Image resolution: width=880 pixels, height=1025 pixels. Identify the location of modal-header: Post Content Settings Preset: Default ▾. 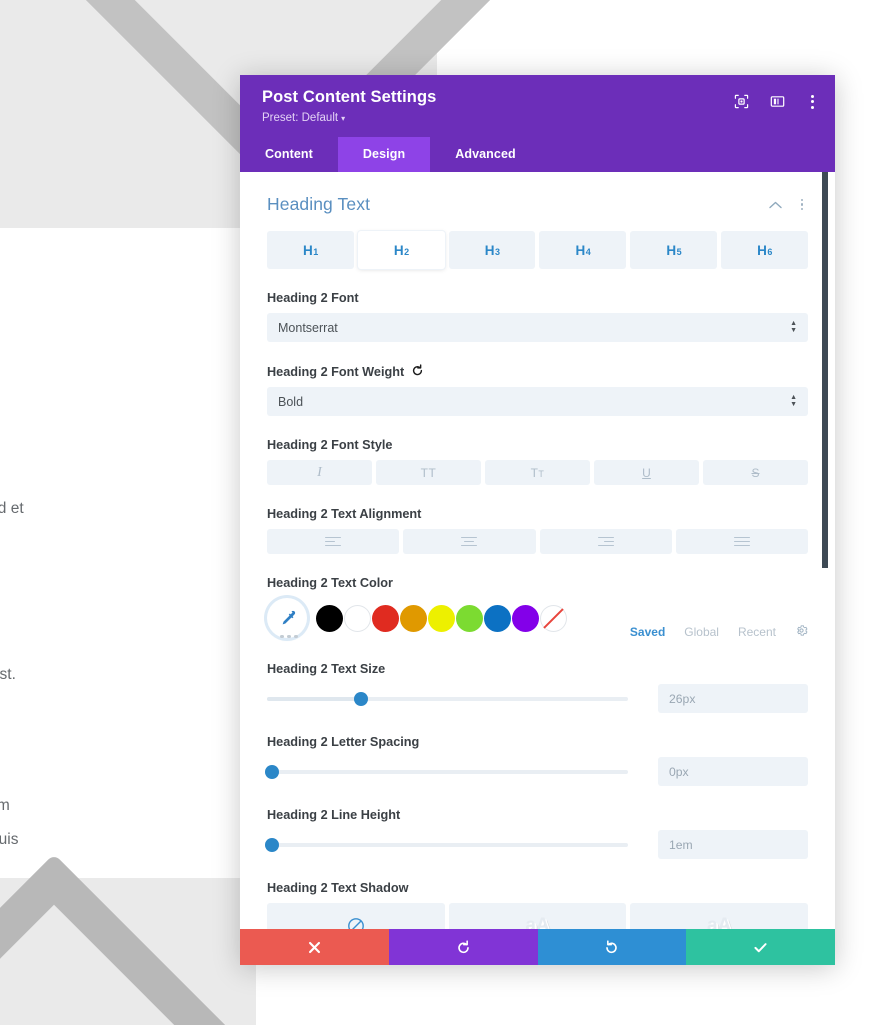
(537, 106).